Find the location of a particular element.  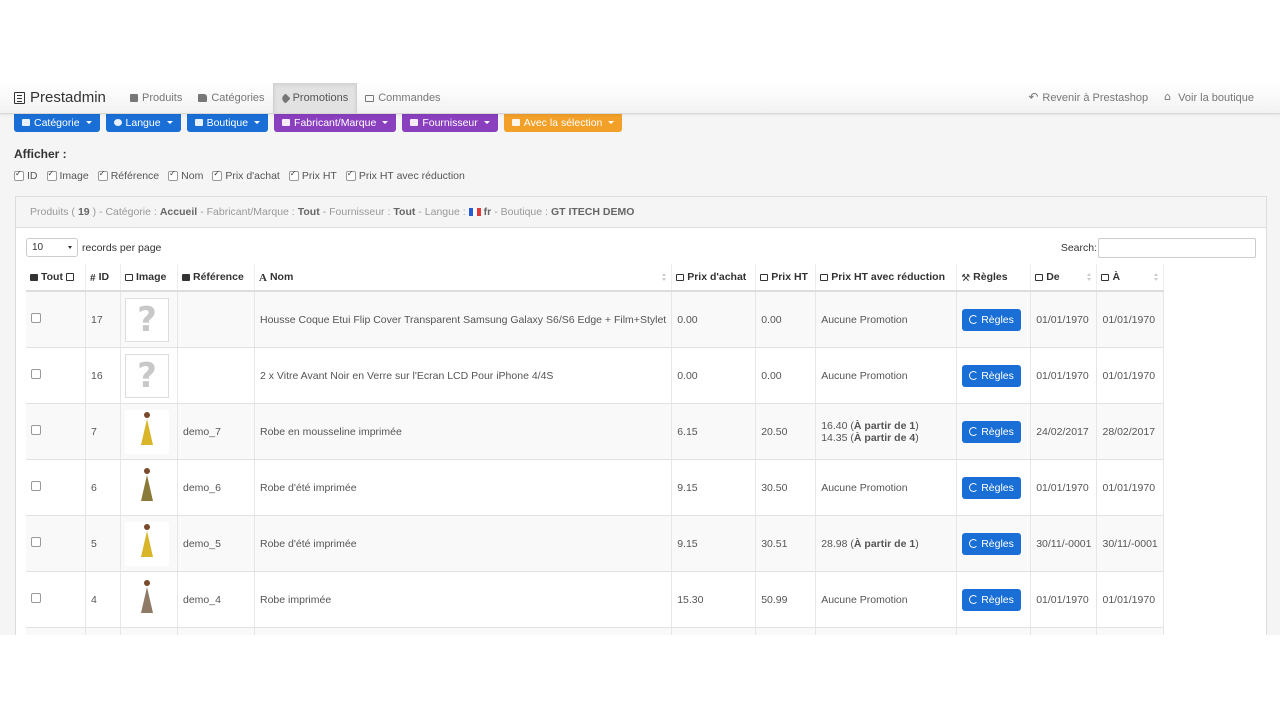

col-price-ht: Prix HT is located at coordinates (786, 278).